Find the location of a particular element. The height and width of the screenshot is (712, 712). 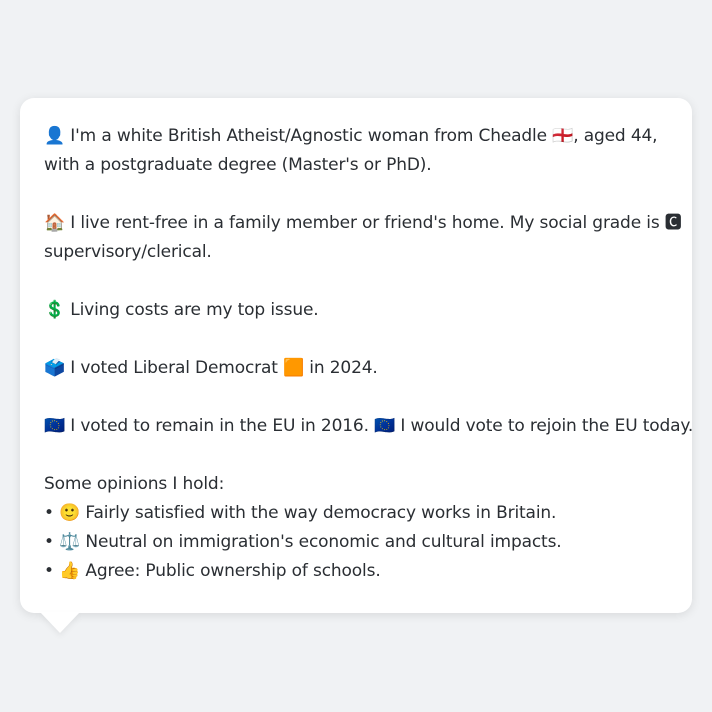

top-issue-text: 💲 Living costs are my top issue. is located at coordinates (181, 310).